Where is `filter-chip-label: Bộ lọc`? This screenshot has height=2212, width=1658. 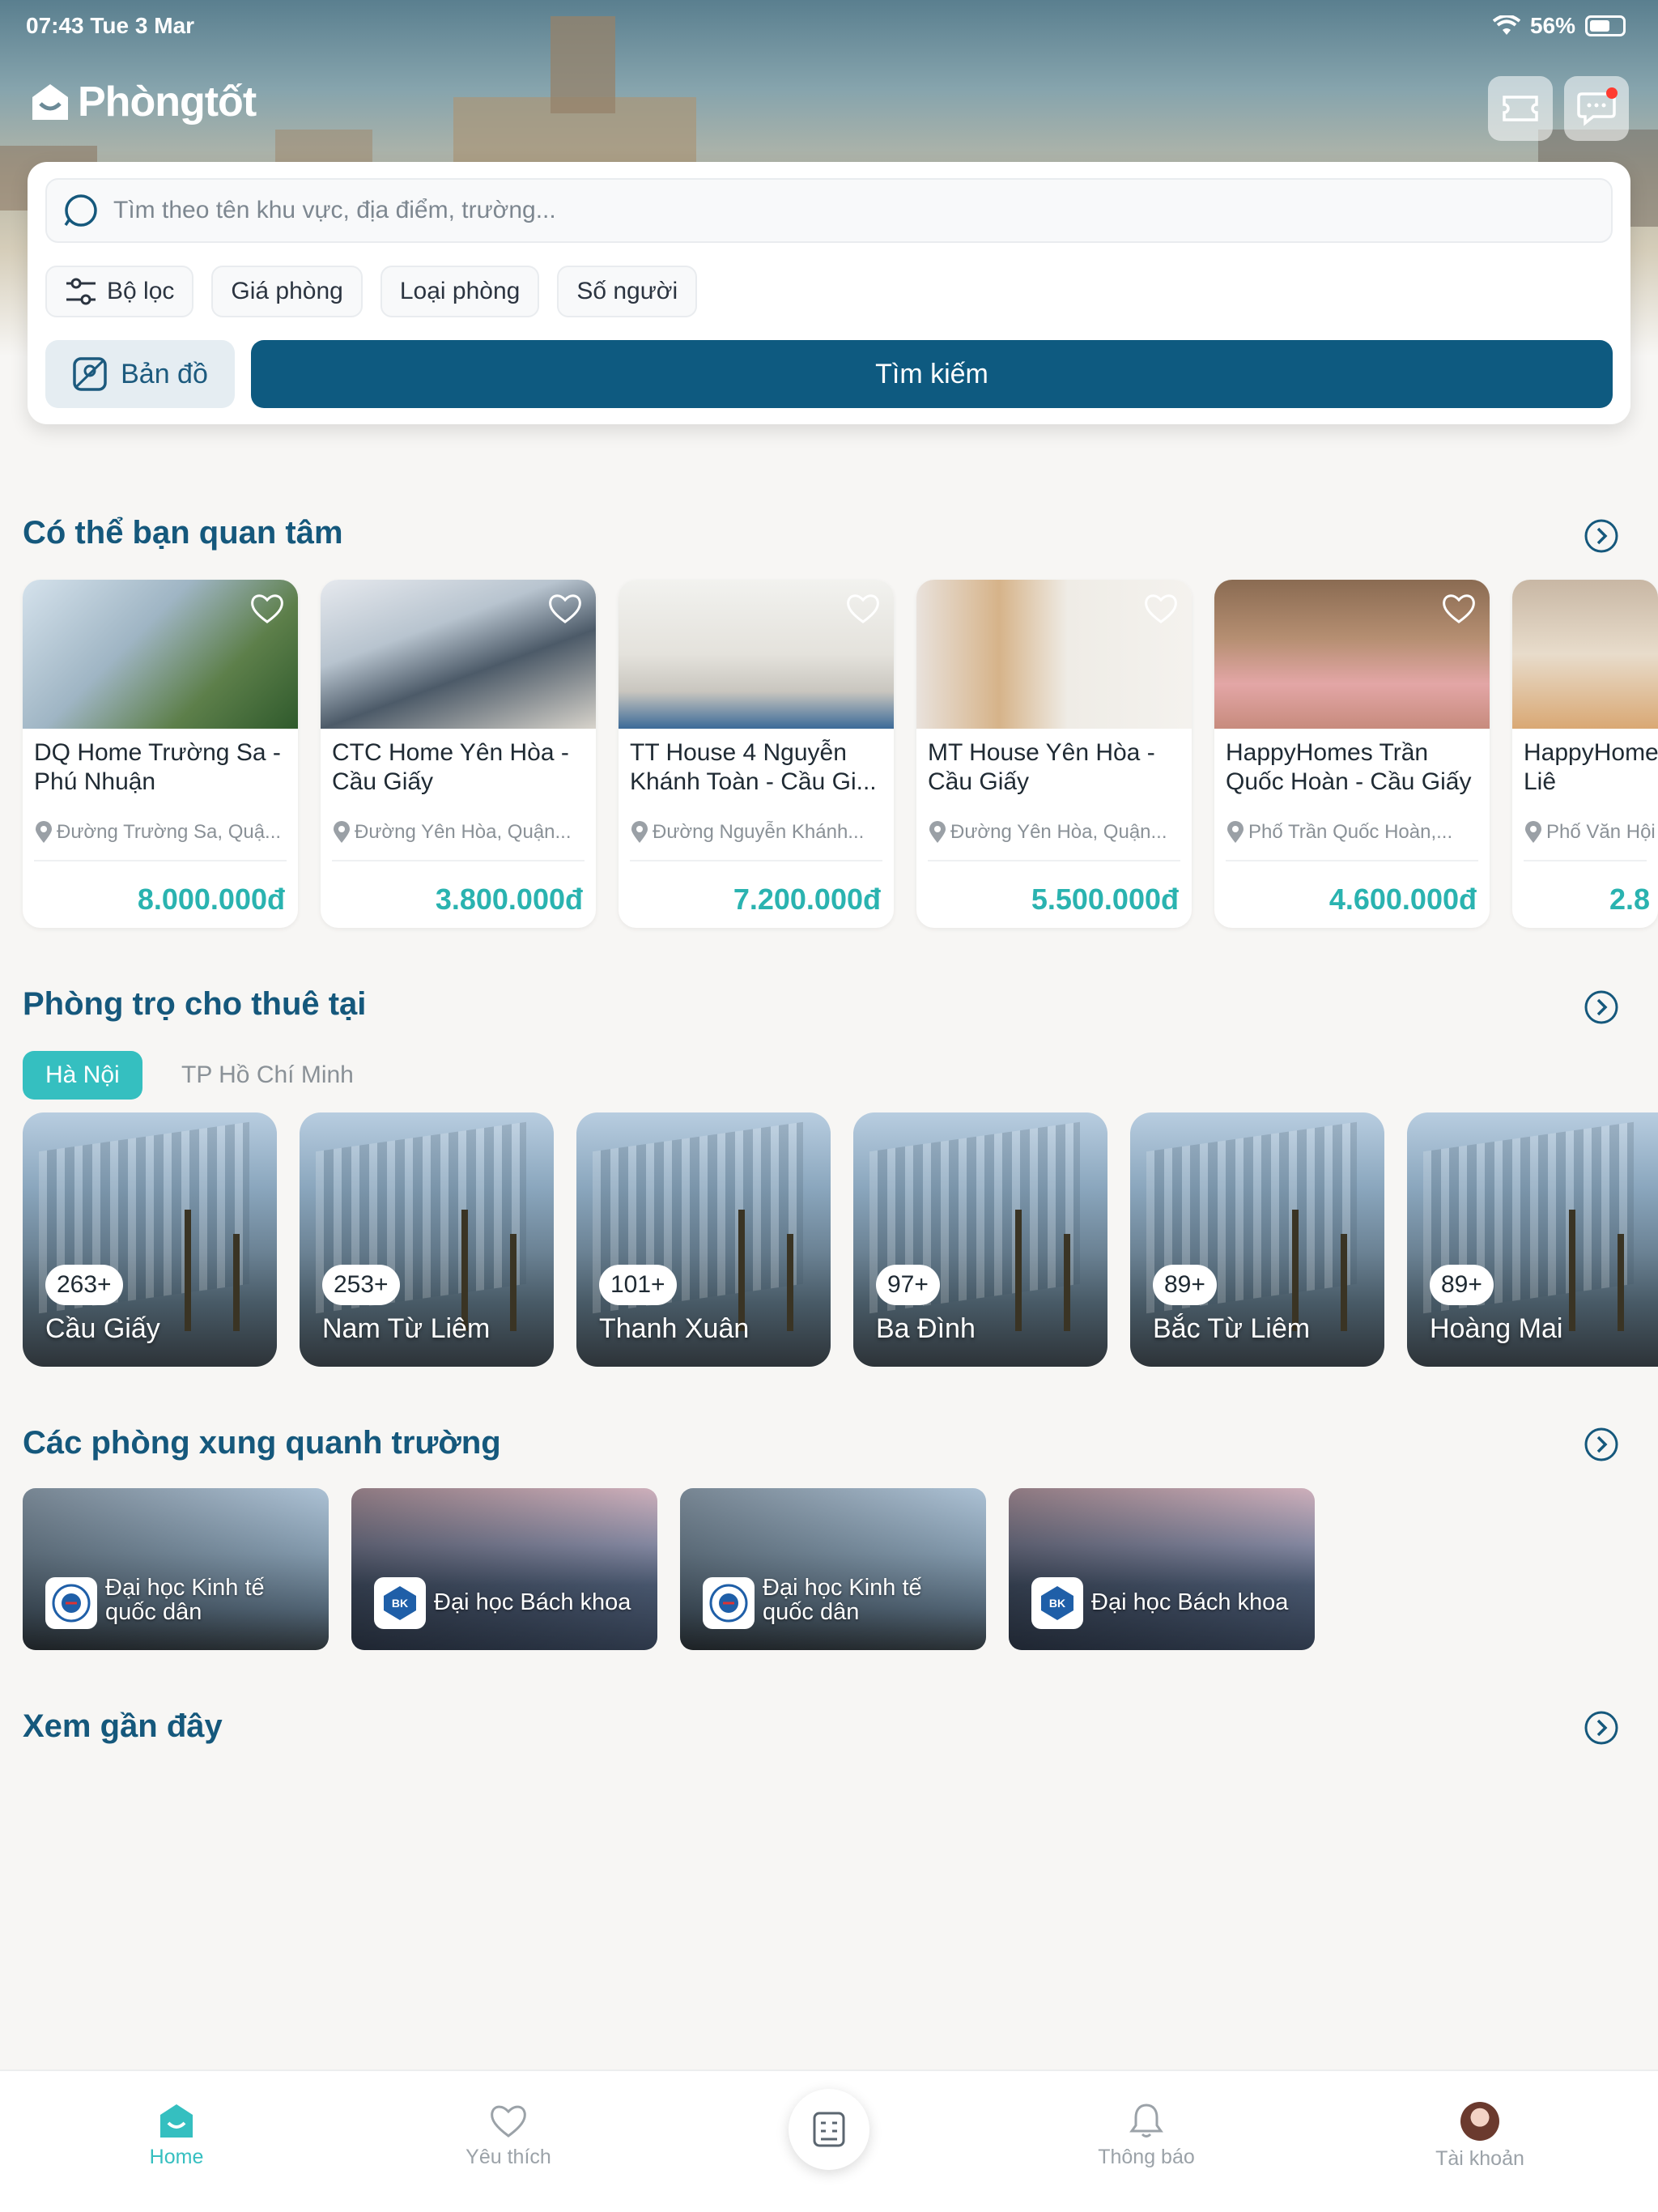
filter-chip-label: Bộ lọc is located at coordinates (141, 291).